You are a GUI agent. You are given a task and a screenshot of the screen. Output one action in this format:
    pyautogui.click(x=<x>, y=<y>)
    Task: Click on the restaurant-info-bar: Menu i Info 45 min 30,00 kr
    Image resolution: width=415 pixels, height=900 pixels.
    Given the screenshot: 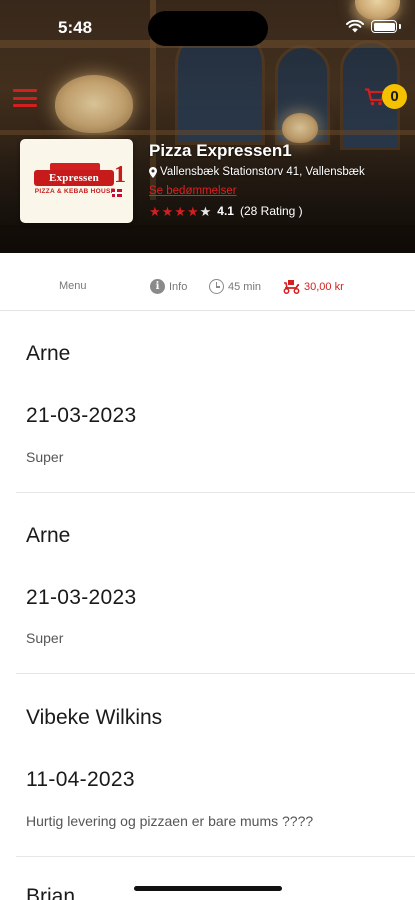 What is the action you would take?
    pyautogui.click(x=207, y=282)
    